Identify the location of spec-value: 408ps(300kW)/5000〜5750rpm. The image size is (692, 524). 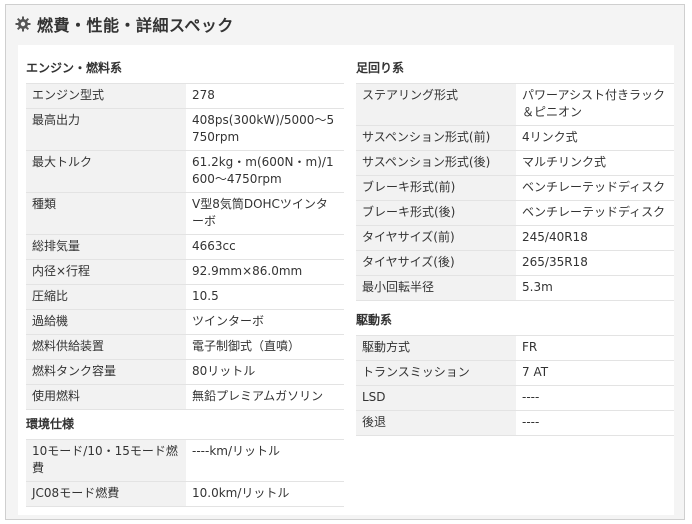
(265, 129).